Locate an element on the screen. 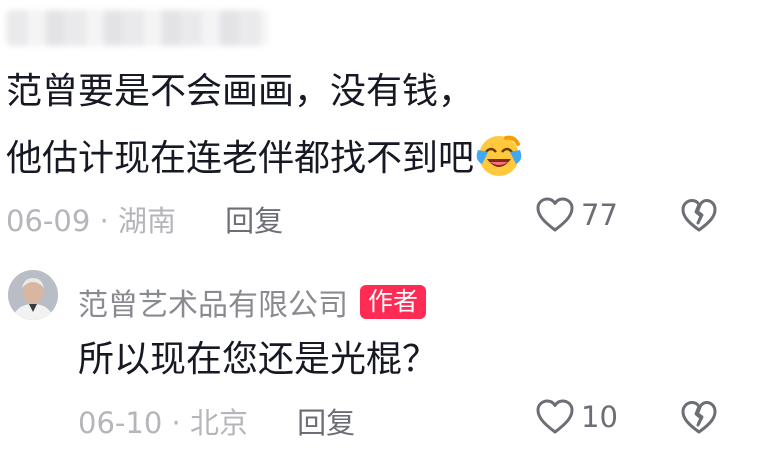  laughing-crying-emoji-icon is located at coordinates (499, 155).